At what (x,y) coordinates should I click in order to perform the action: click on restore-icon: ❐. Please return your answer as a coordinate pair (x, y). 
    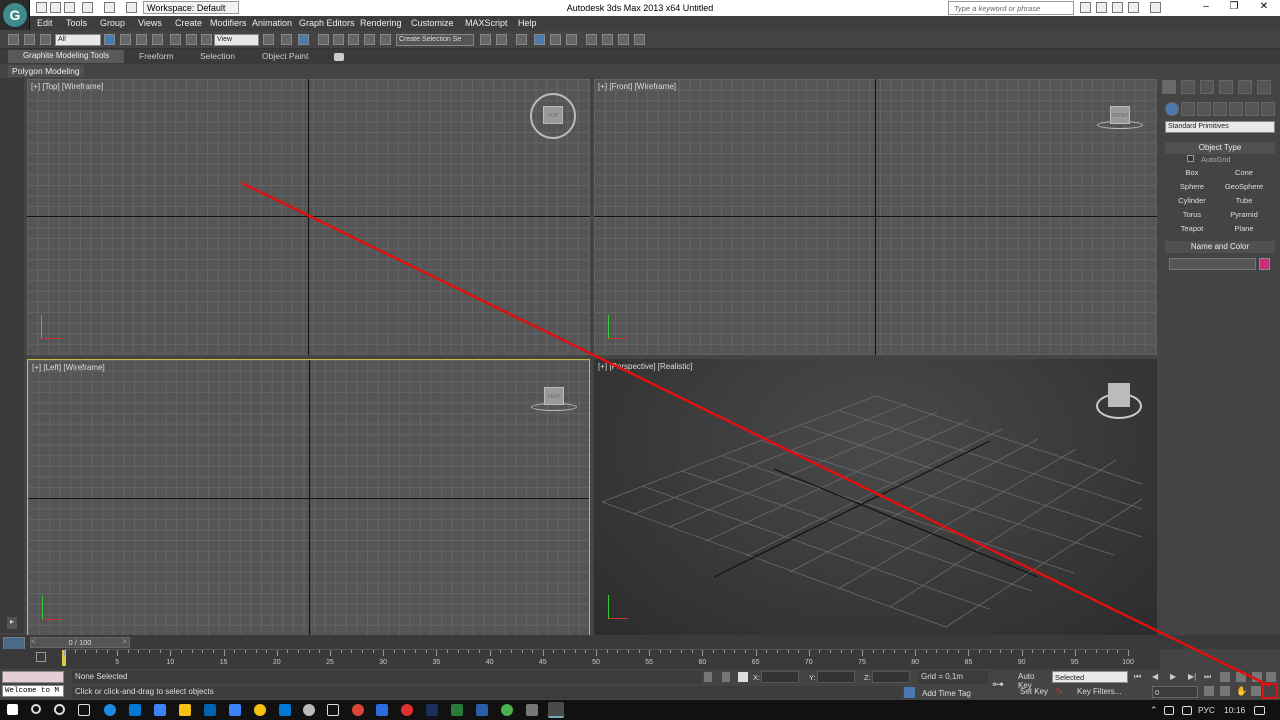
    Looking at the image, I should click on (1234, 8).